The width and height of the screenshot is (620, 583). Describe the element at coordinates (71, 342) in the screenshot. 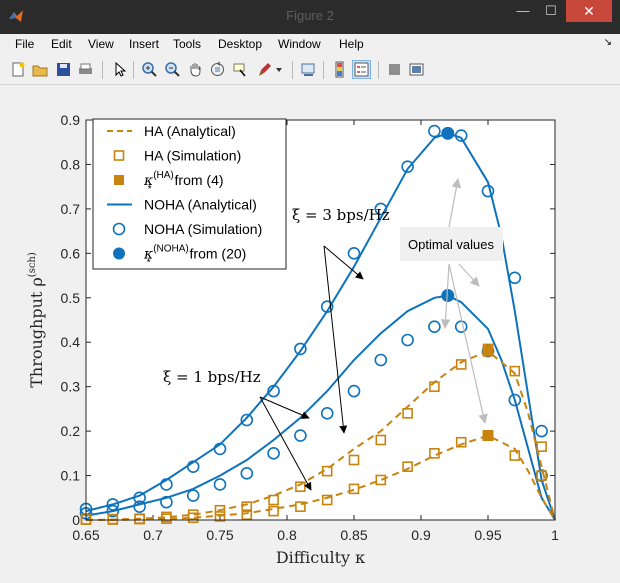

I see `y-tick-label: 0.4` at that location.